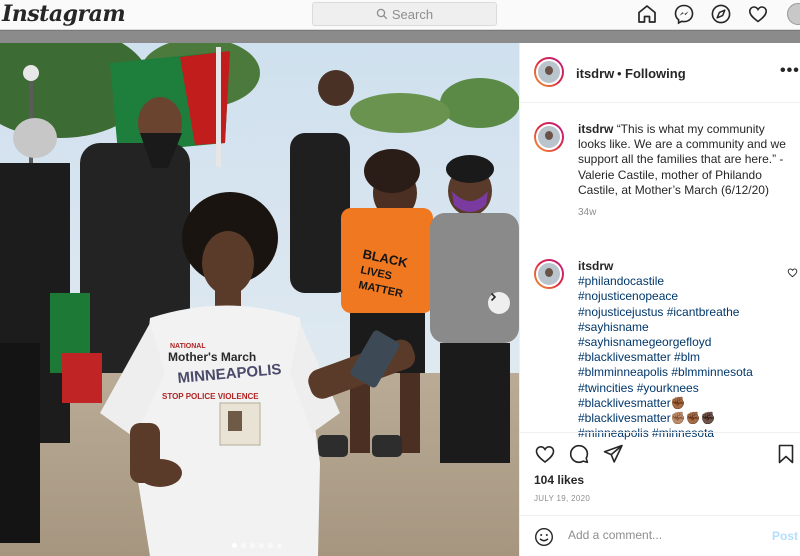 The width and height of the screenshot is (800, 556). Describe the element at coordinates (493, 297) in the screenshot. I see `chevron-right-icon` at that location.